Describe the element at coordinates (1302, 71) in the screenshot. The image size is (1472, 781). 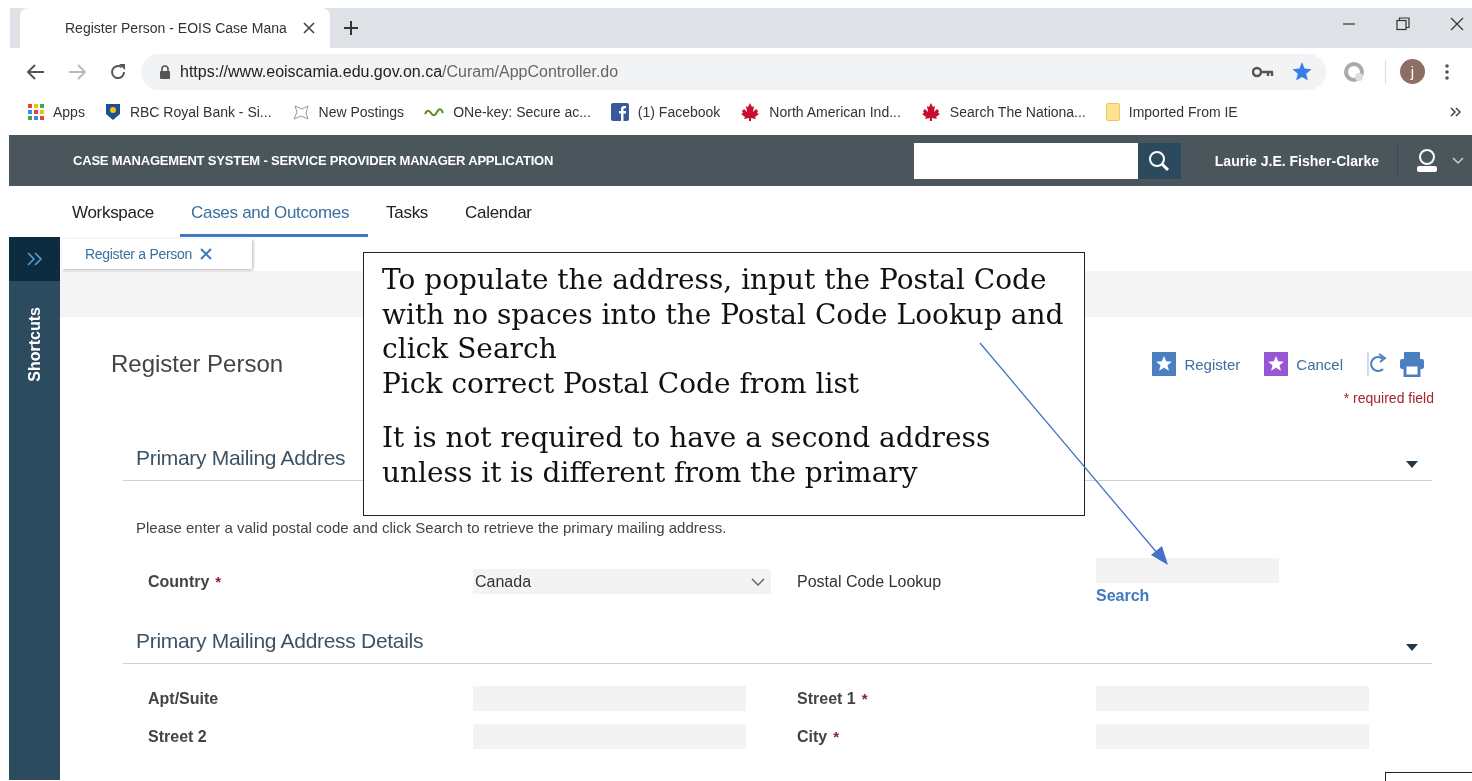
I see `star-icon` at that location.